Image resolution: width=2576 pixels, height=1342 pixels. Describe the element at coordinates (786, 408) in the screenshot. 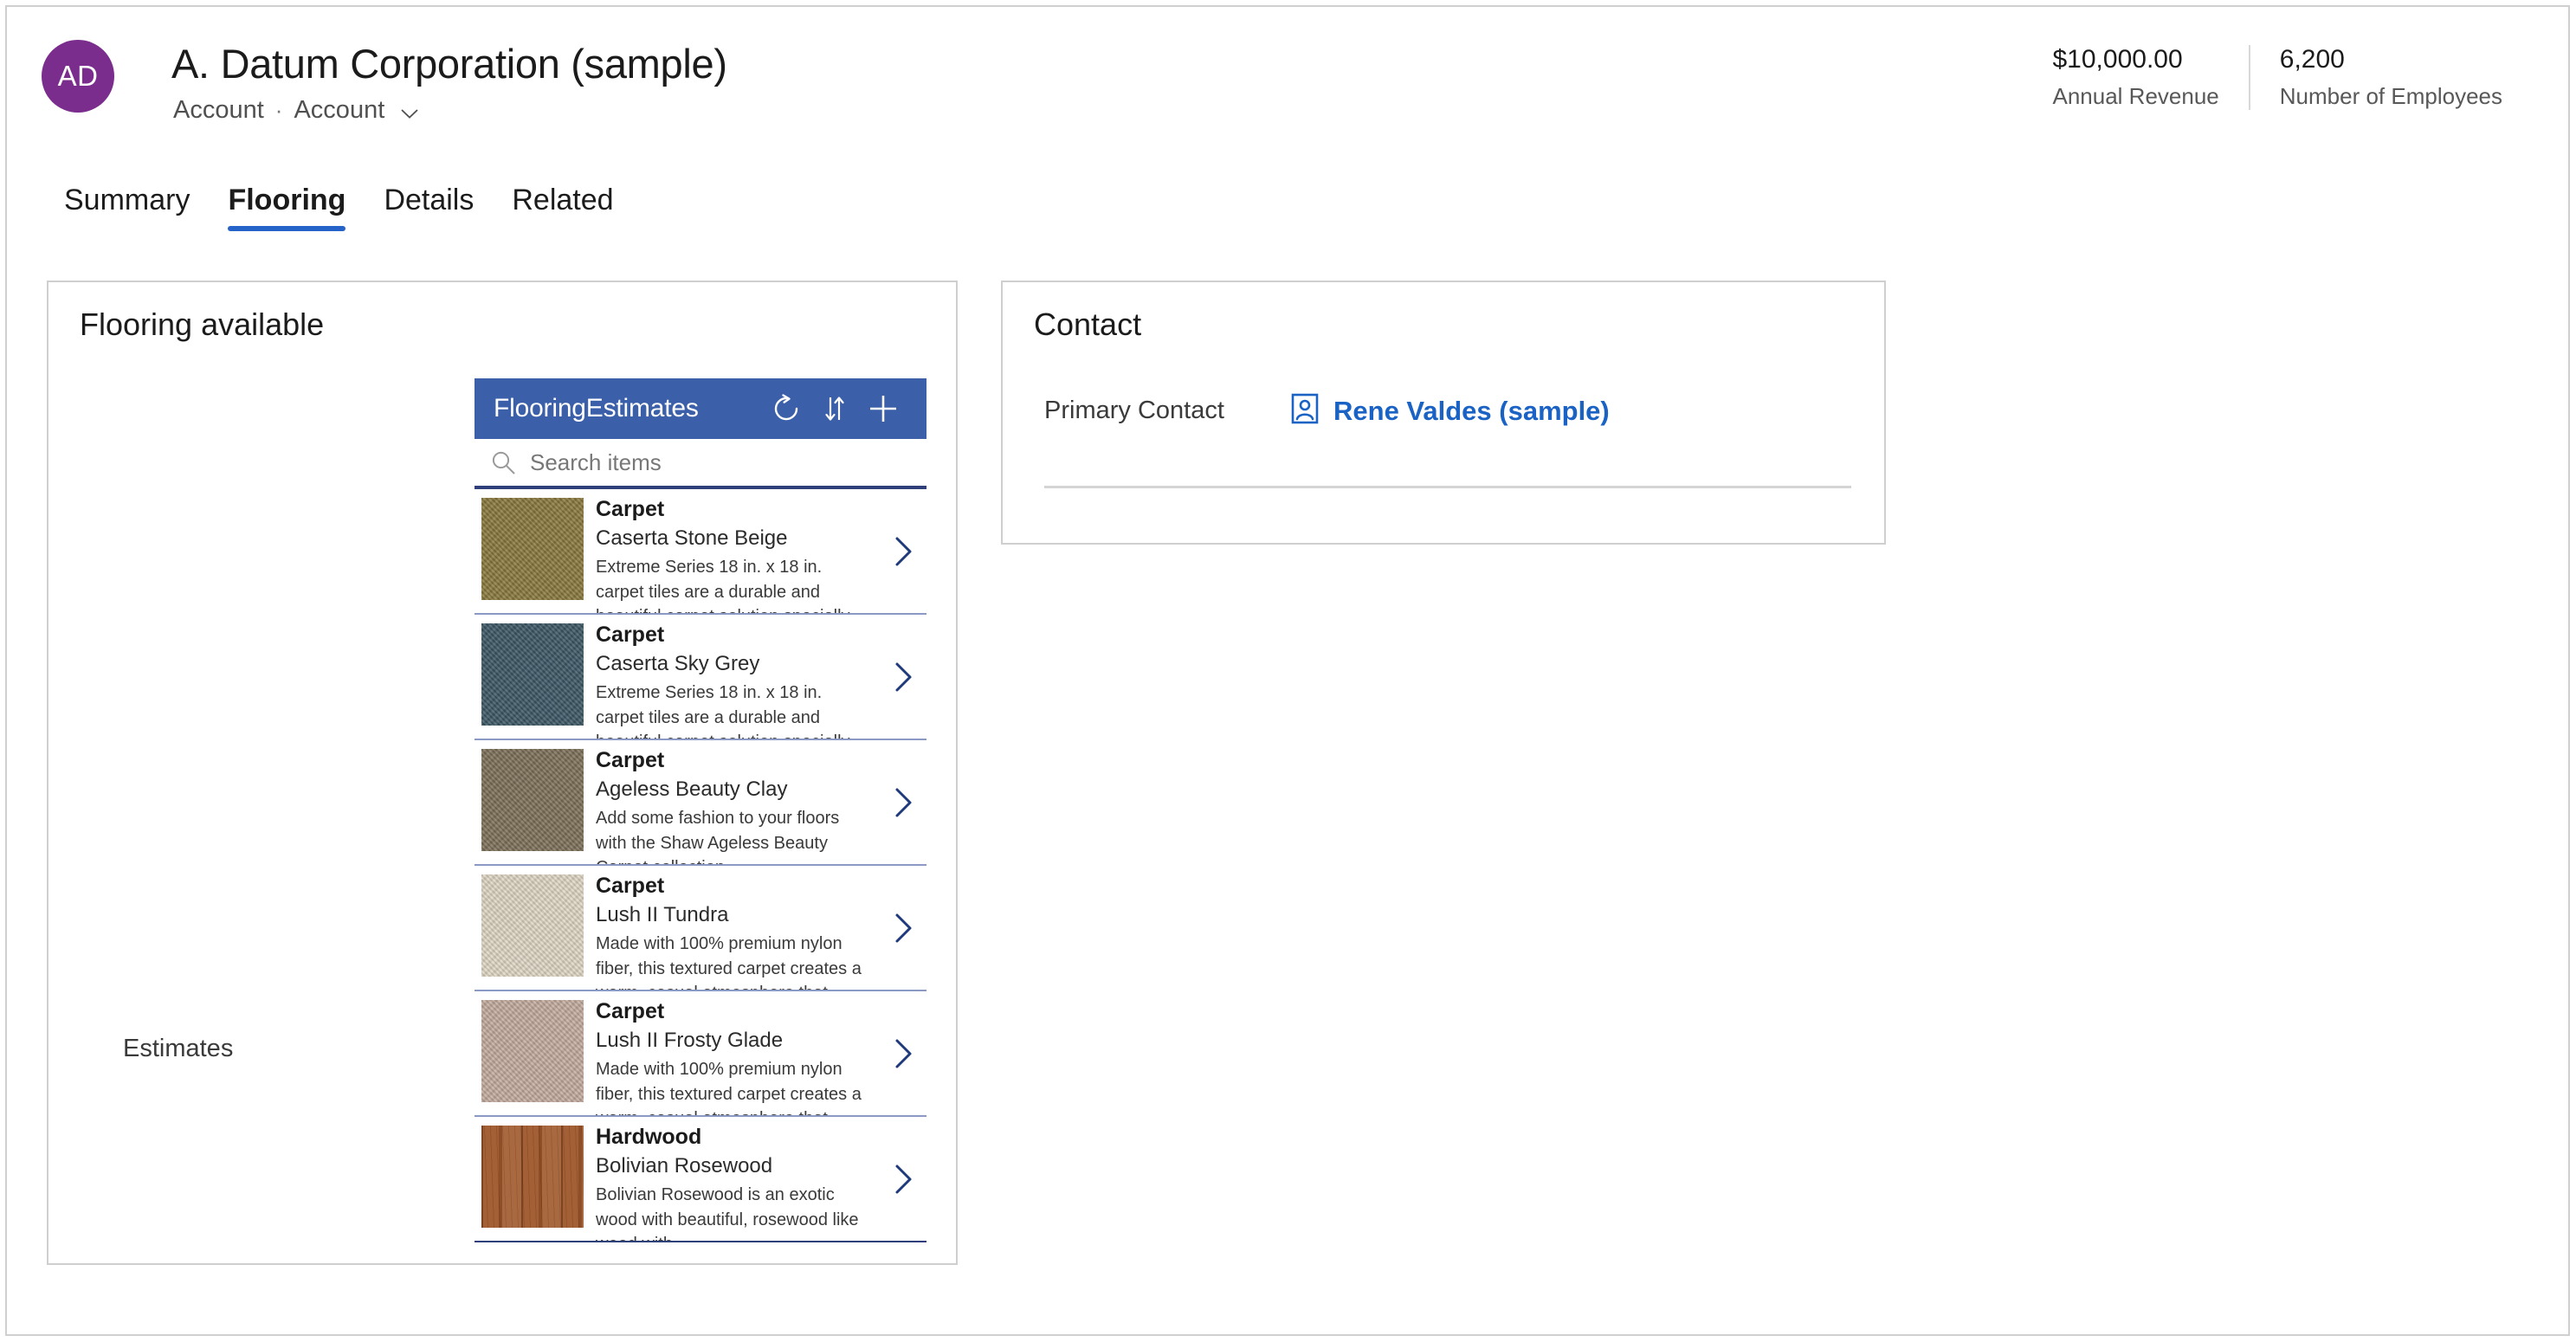

I see `refresh-icon` at that location.